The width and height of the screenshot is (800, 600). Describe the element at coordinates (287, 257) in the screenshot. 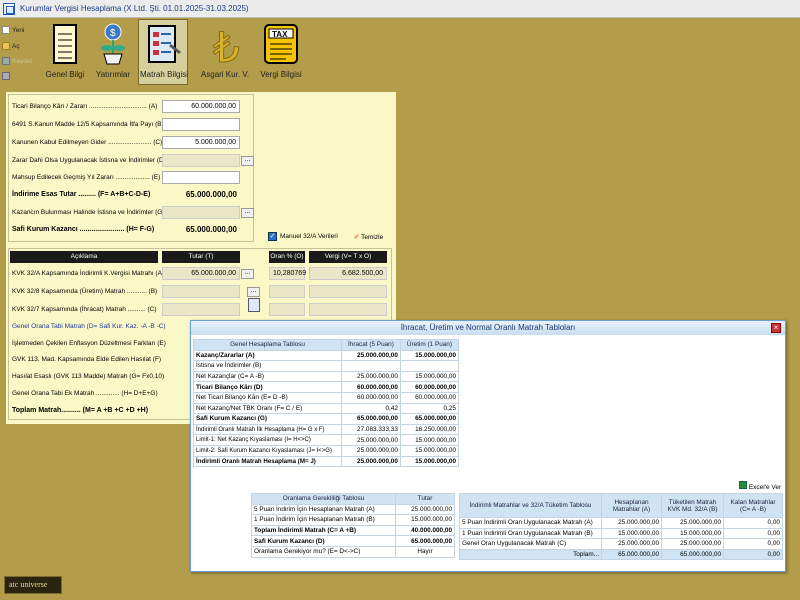

I see `col-header-oran: Oran % (O)` at that location.